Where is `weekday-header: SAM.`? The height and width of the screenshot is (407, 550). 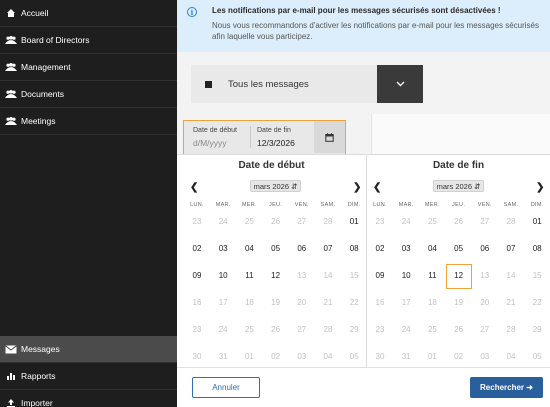 weekday-header: SAM. is located at coordinates (511, 205).